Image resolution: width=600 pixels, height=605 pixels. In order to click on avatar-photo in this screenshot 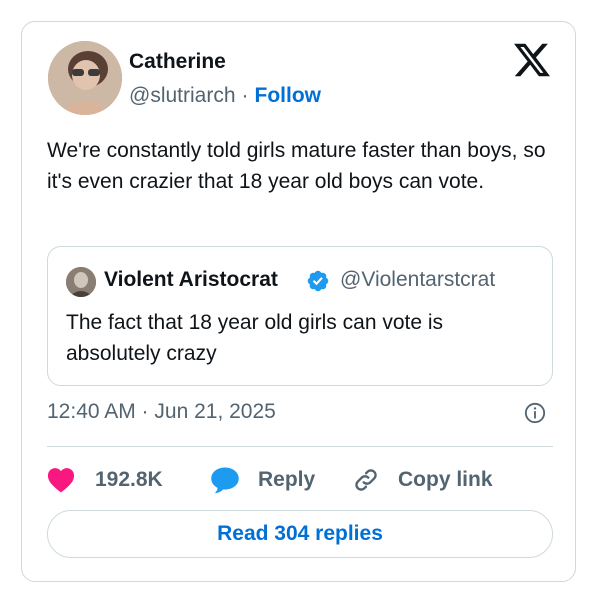, I will do `click(85, 78)`.